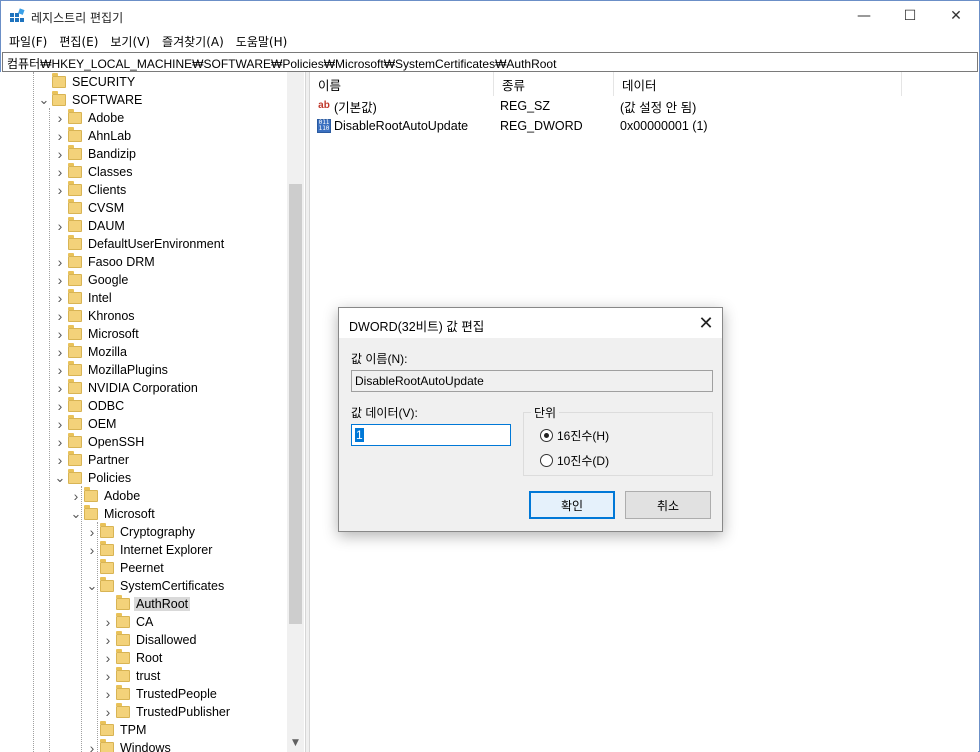 The height and width of the screenshot is (752, 980). I want to click on close-button: ✕, so click(956, 16).